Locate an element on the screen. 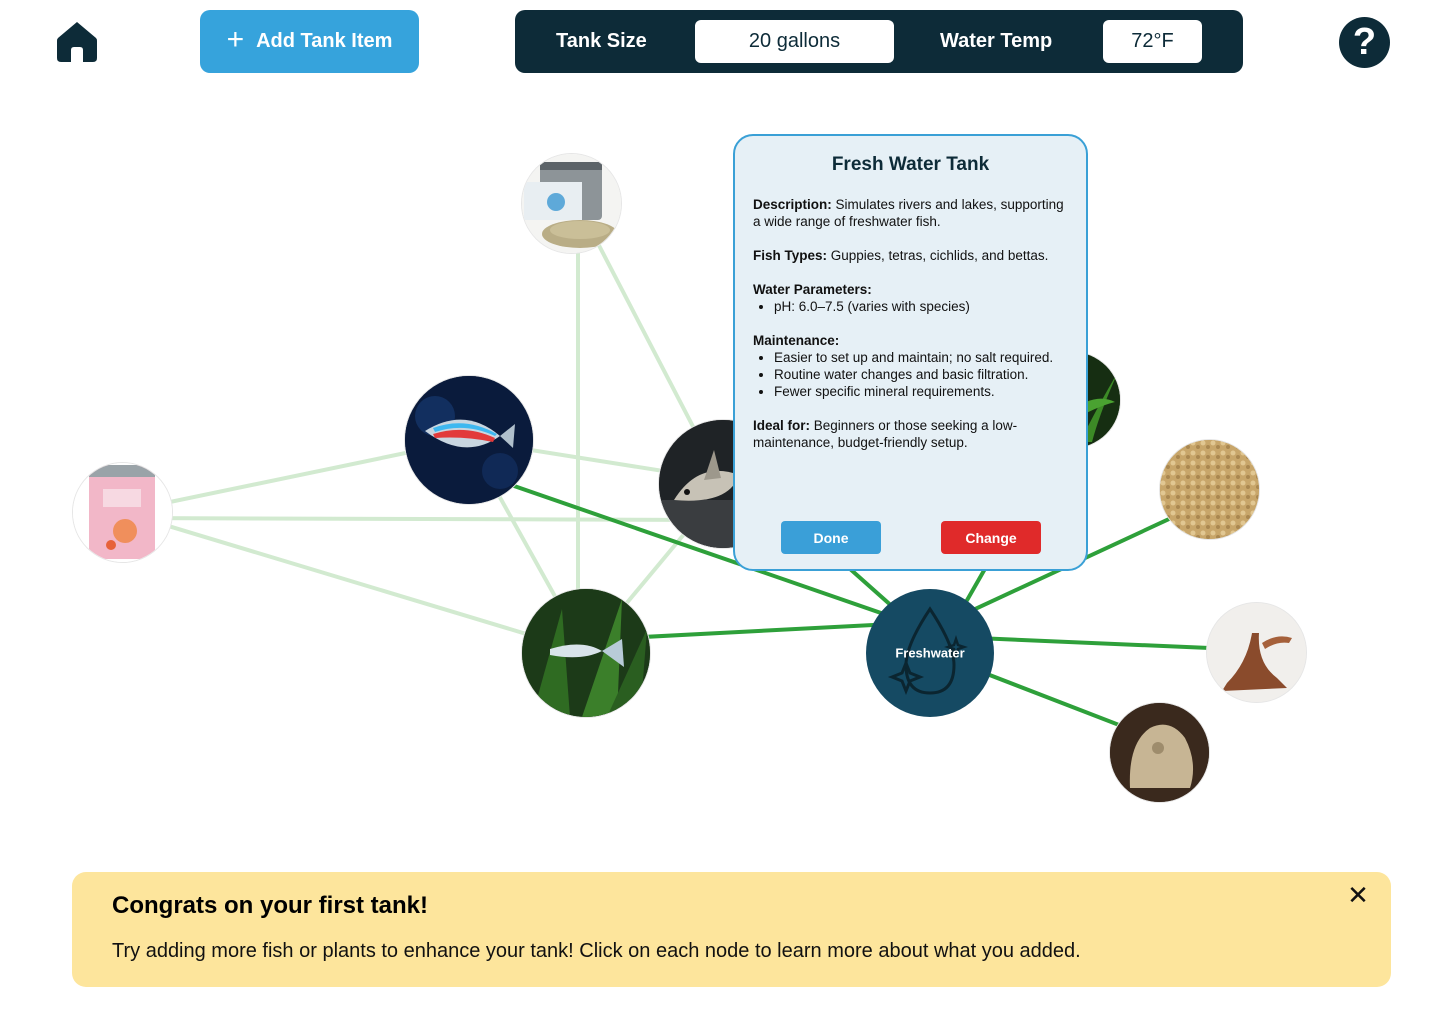 Image resolution: width=1446 pixels, height=1024 pixels. banner-title: Congrats on your first tank! is located at coordinates (270, 905).